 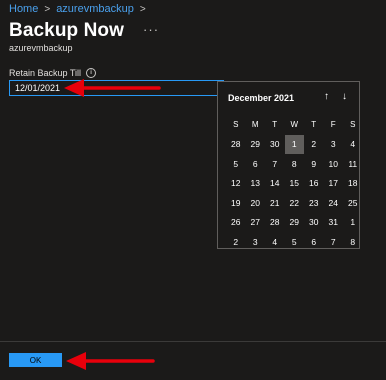 I want to click on annotation-arrow-input, so click(x=112, y=88).